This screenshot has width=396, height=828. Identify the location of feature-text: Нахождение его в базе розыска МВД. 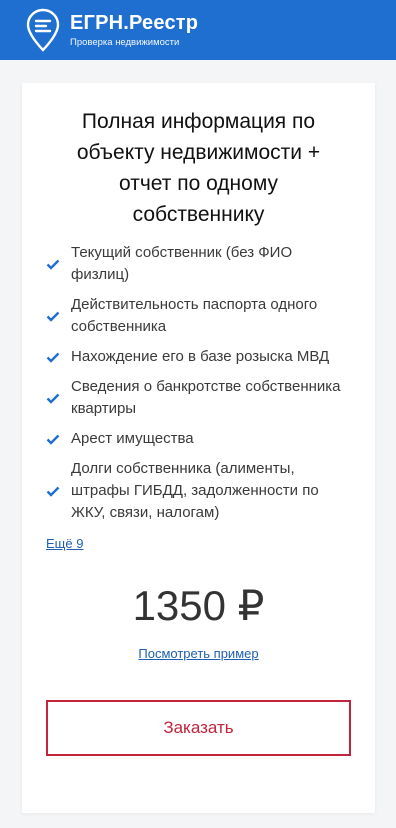
(200, 356).